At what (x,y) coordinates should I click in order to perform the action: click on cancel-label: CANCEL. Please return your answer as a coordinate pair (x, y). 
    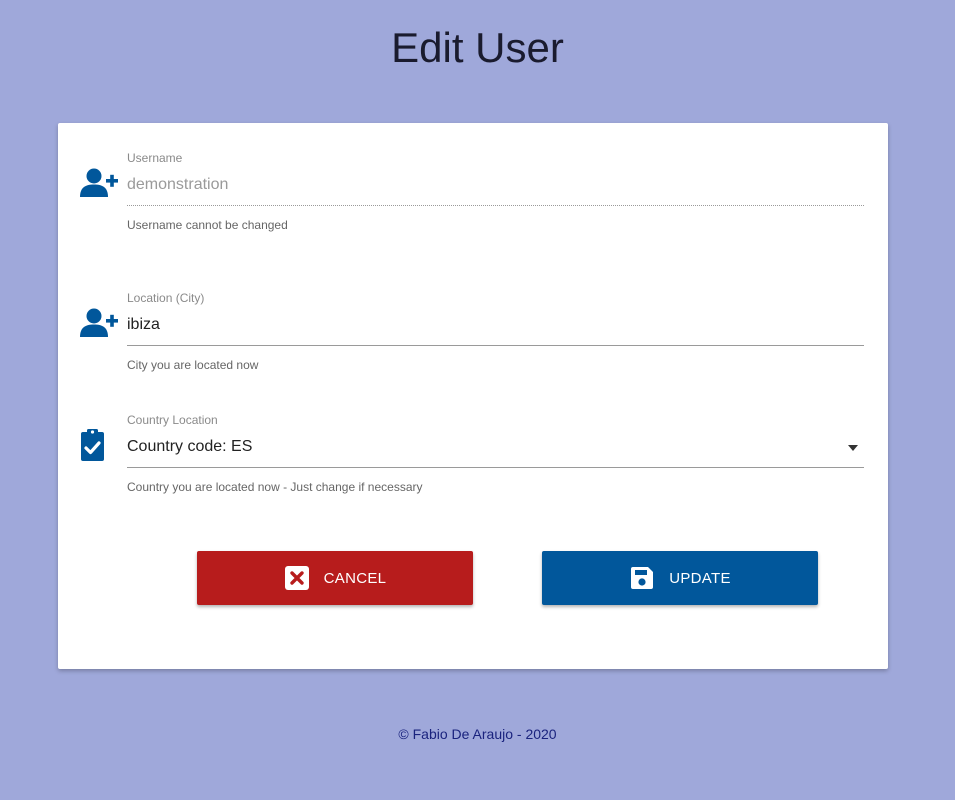
    Looking at the image, I should click on (355, 578).